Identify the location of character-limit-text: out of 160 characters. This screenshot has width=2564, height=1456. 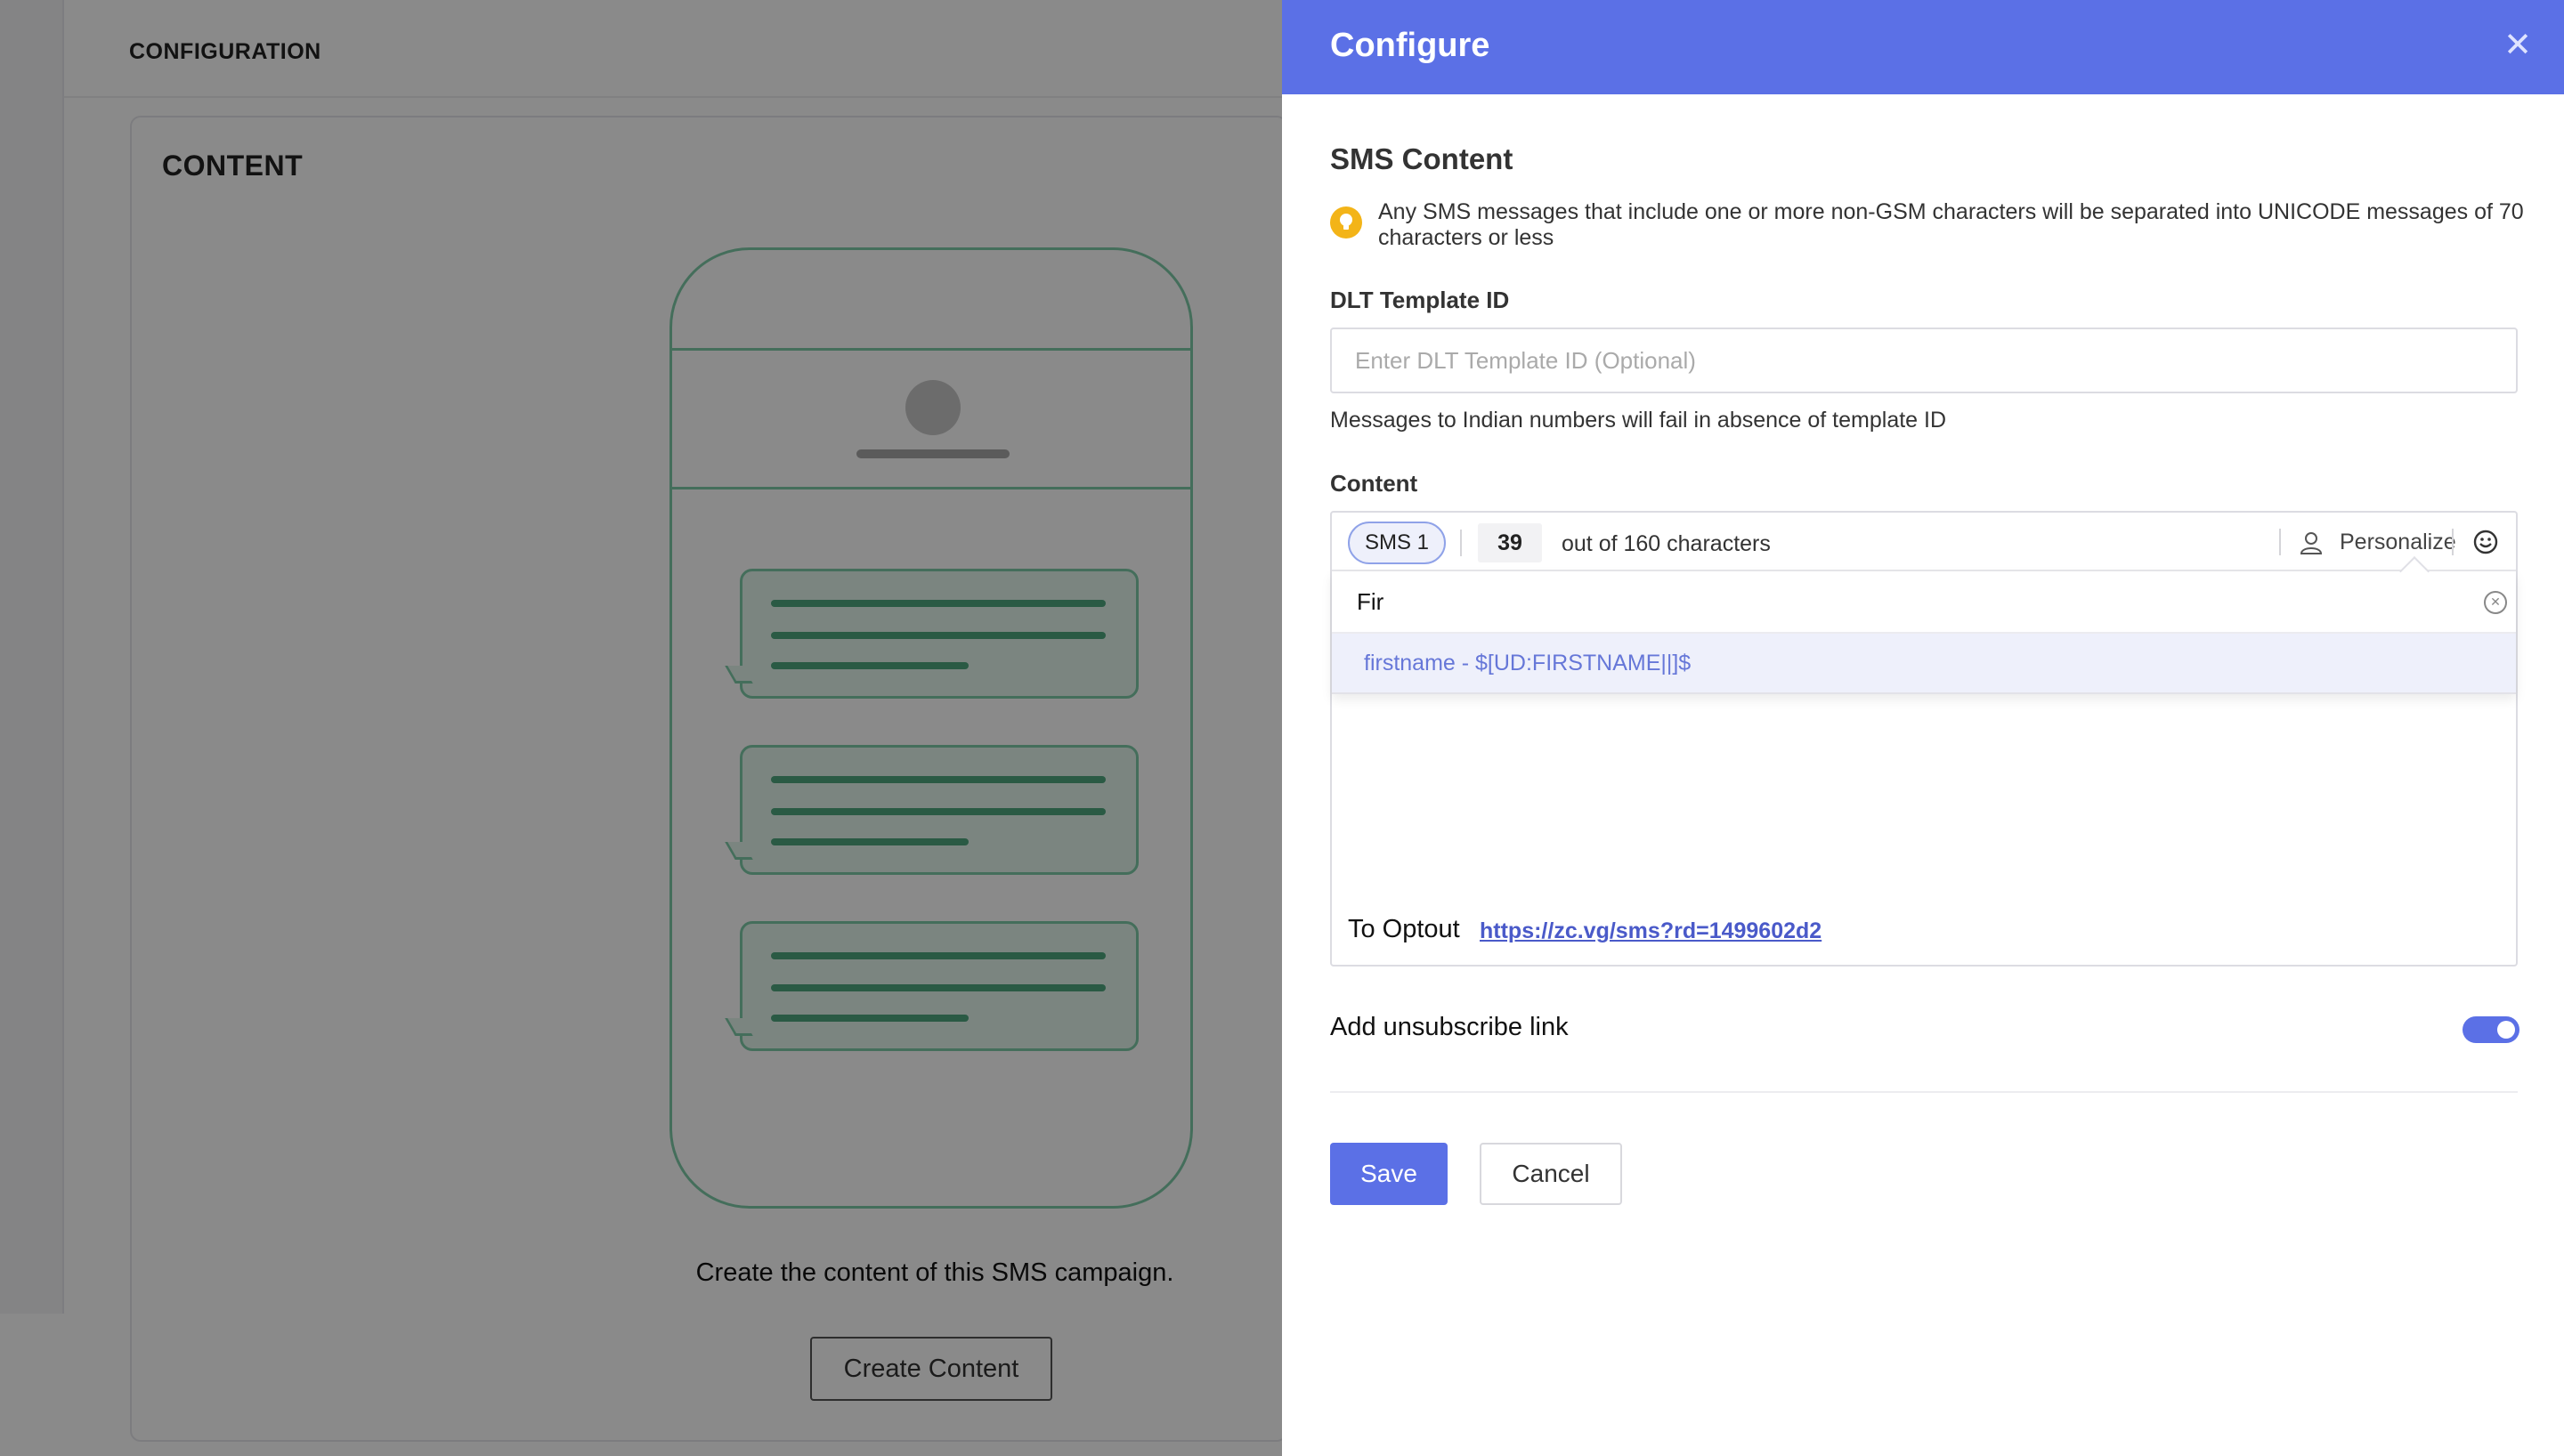
(1666, 543).